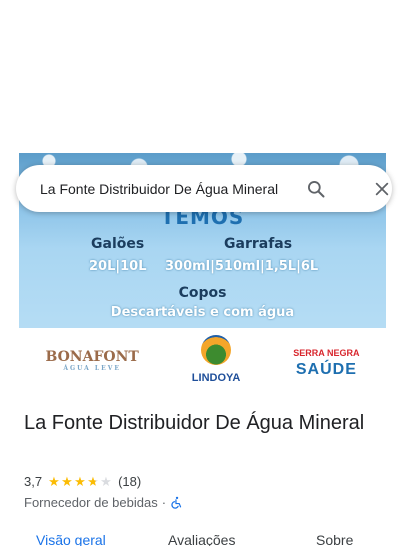  Describe the element at coordinates (326, 352) in the screenshot. I see `serra-negra-logo-title: SERRA NEGRA` at that location.